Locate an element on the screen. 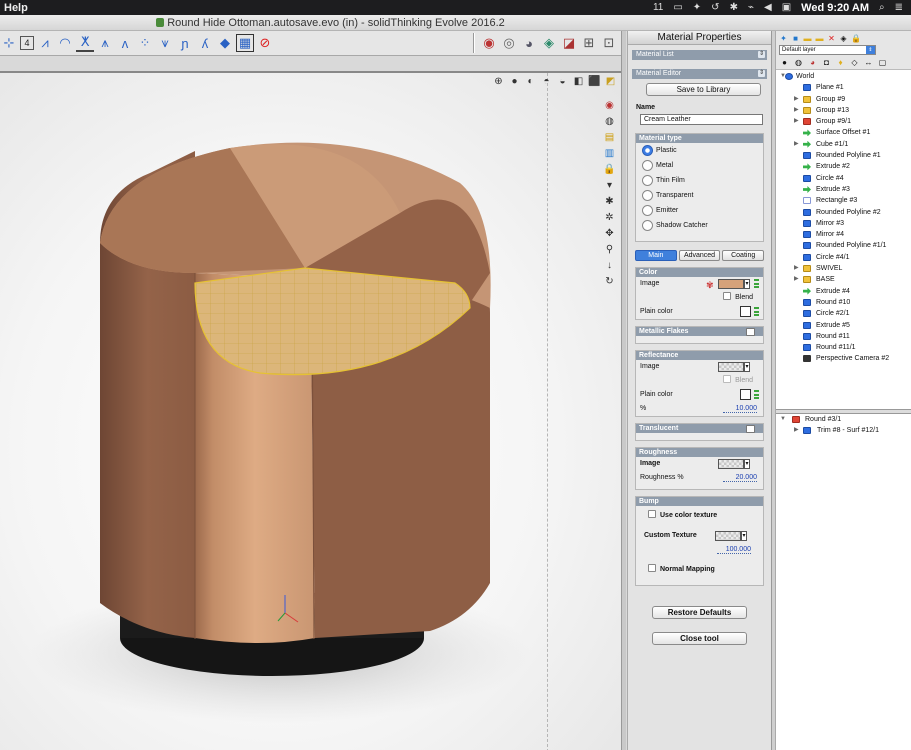  radio-icon is located at coordinates (647, 195).